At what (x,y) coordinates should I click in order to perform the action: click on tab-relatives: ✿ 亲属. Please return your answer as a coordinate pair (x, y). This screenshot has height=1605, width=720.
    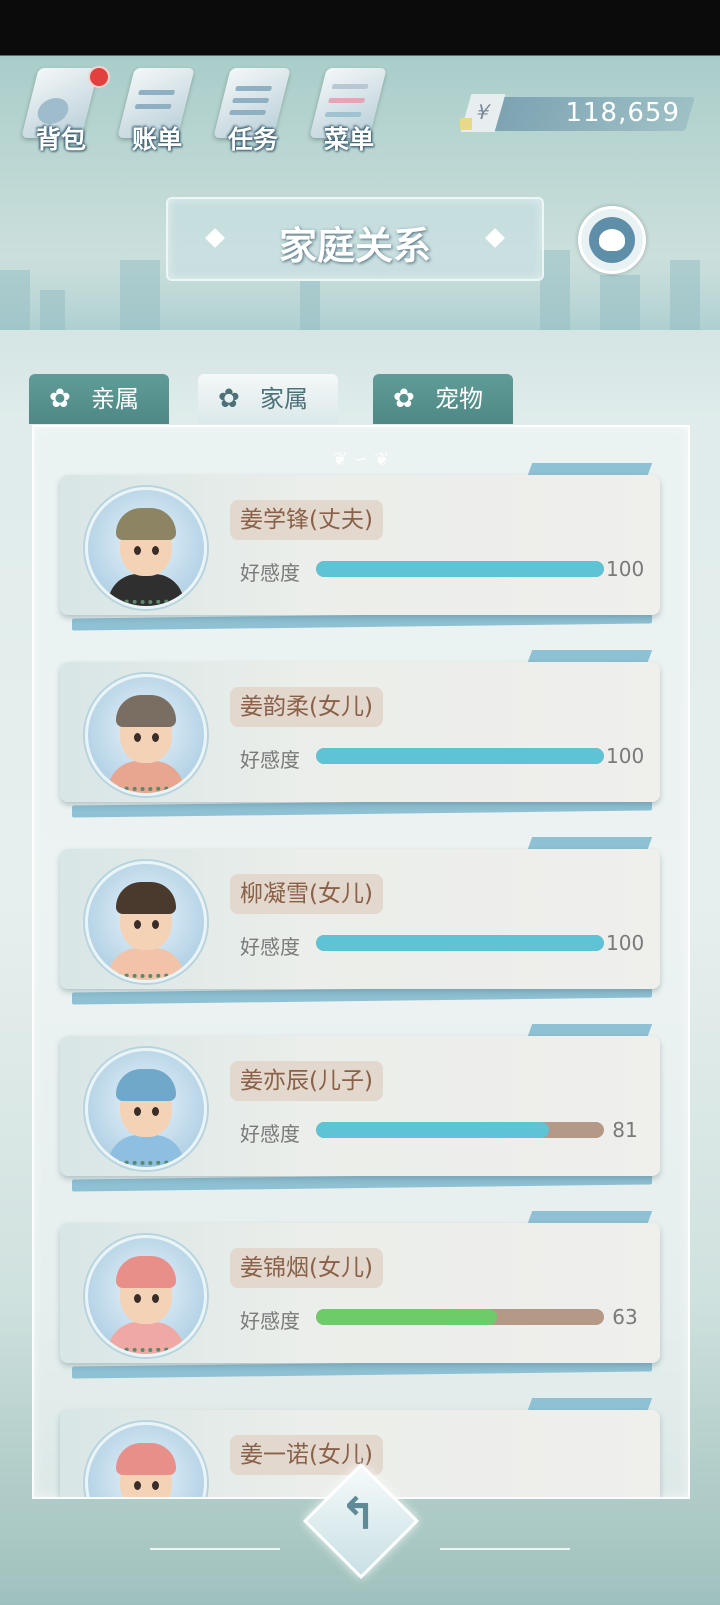
    Looking at the image, I should click on (99, 399).